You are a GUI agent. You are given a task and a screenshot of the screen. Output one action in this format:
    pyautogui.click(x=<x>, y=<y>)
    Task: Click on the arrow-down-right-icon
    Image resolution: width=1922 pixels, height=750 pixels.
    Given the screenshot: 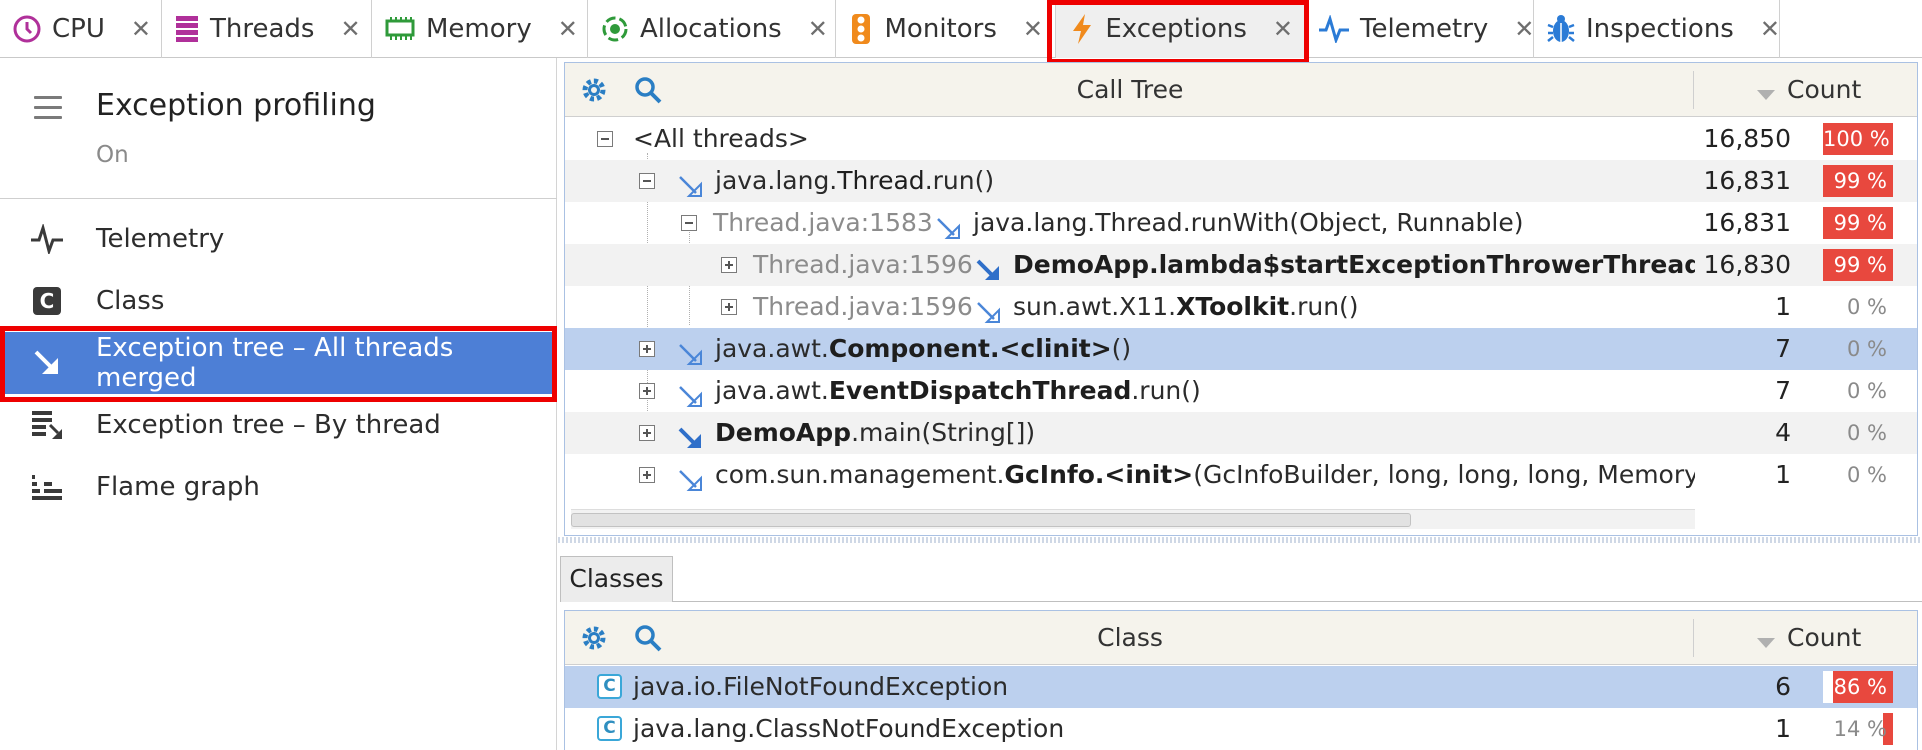 What is the action you would take?
    pyautogui.click(x=47, y=363)
    